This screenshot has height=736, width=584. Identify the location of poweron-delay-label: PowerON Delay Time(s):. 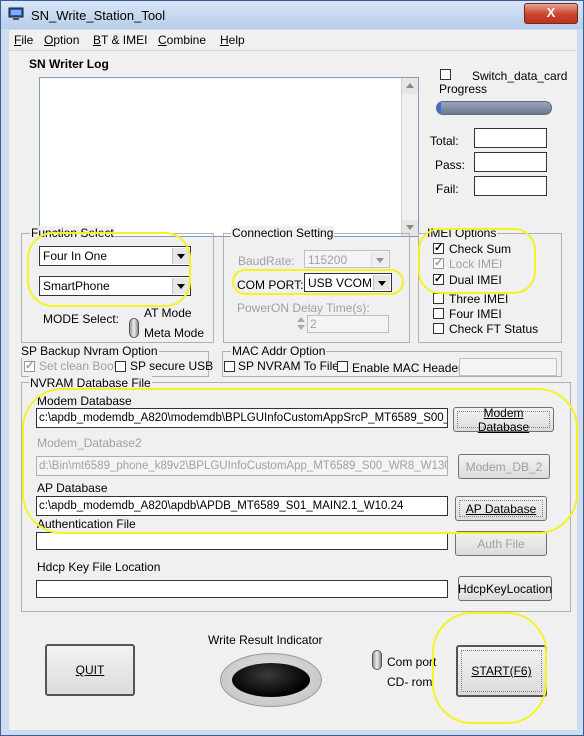
(303, 308).